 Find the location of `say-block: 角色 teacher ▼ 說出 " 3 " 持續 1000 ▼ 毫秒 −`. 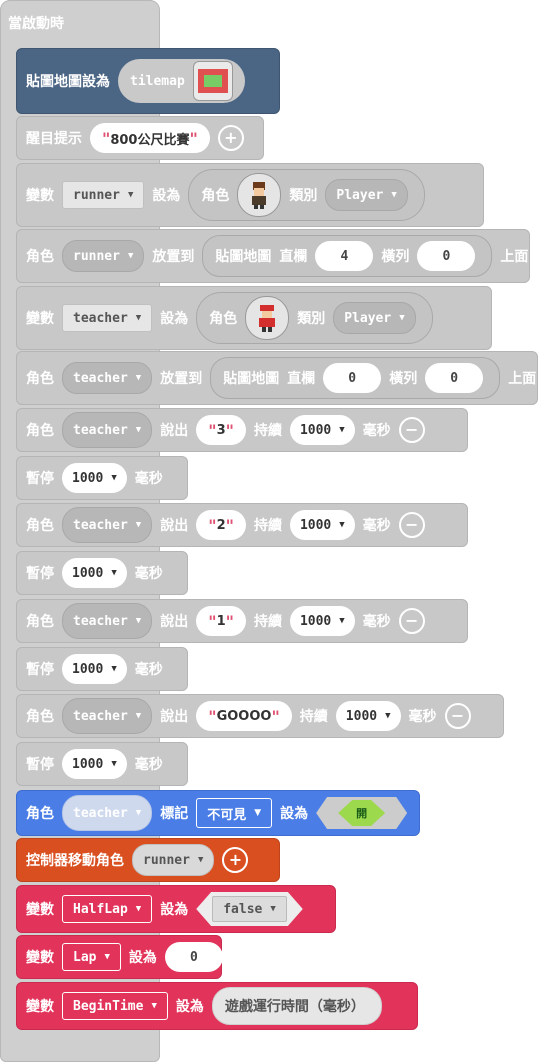

say-block: 角色 teacher ▼ 說出 " 3 " 持續 1000 ▼ 毫秒 − is located at coordinates (242, 430).